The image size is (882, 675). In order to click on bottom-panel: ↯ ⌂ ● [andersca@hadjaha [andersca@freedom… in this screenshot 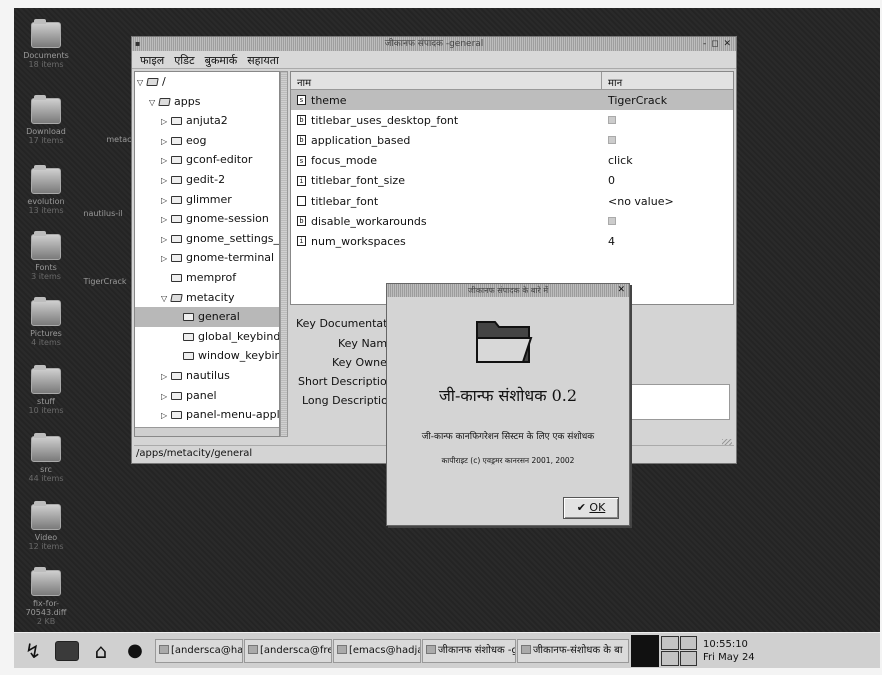, I will do `click(447, 650)`.